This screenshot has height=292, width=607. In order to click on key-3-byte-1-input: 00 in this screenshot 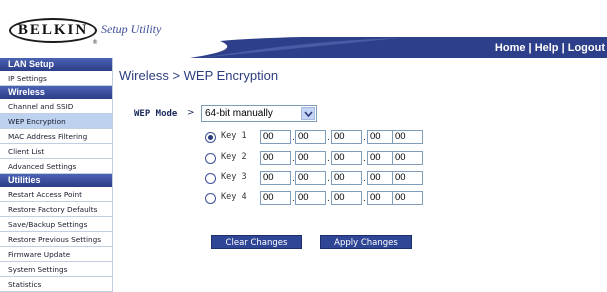, I will do `click(275, 178)`.